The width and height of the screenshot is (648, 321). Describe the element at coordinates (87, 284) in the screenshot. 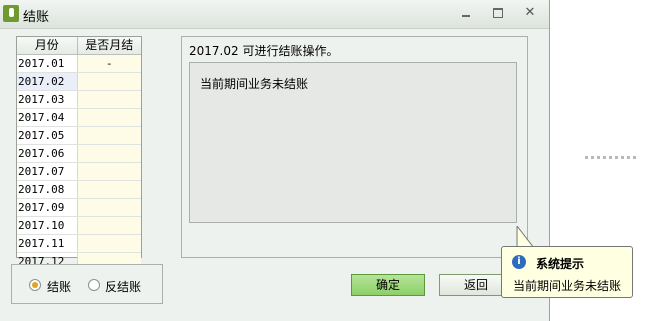

I see `operation-radio-group: 结账 反结账` at that location.